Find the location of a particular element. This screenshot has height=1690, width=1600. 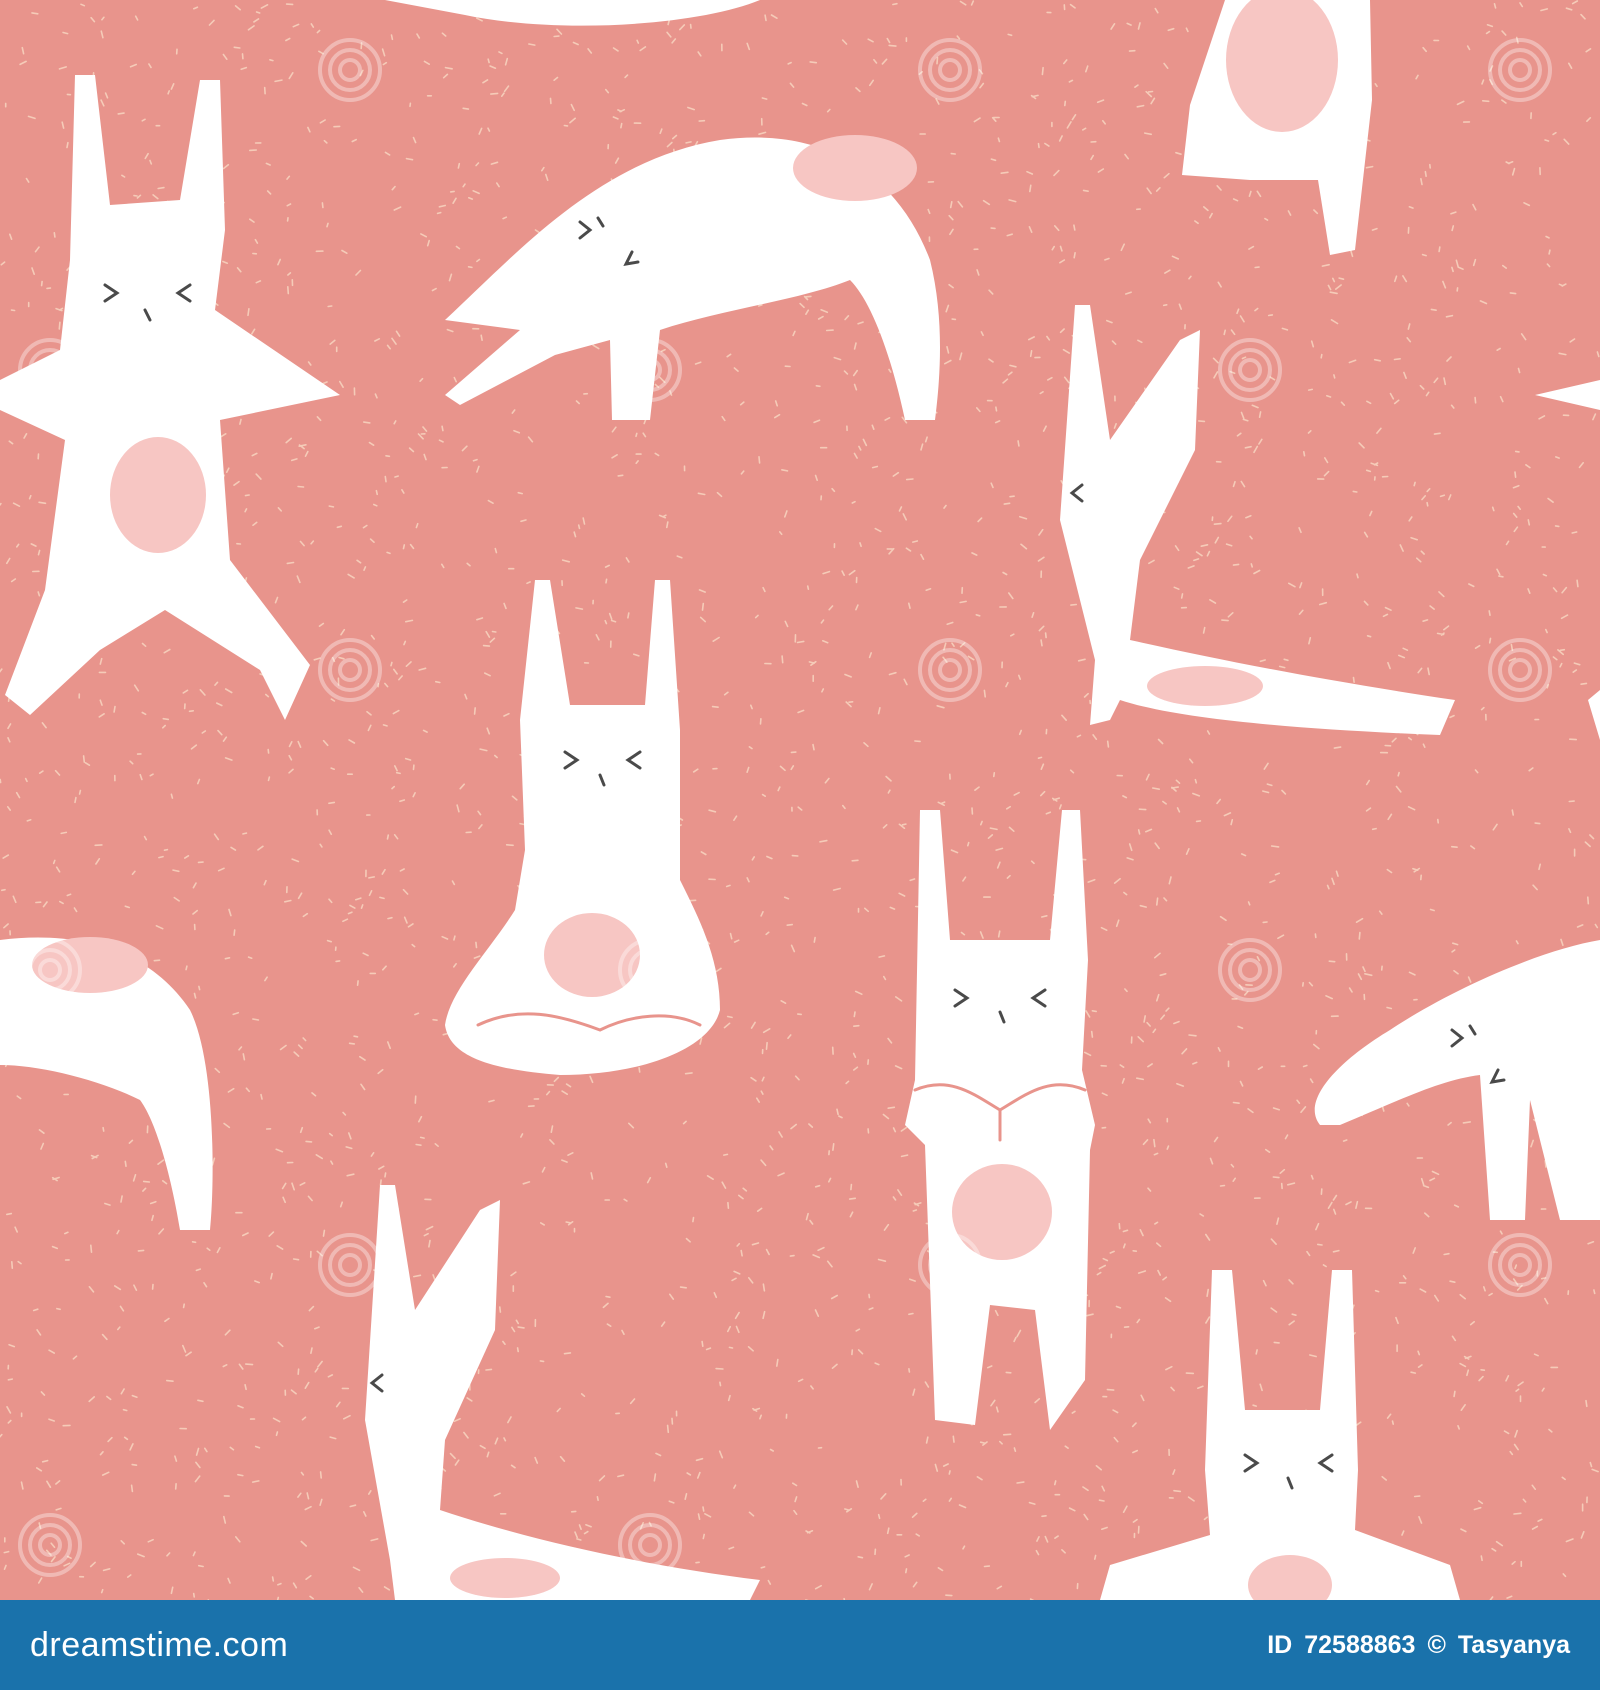

author-name: Tasyanya is located at coordinates (1513, 1644).